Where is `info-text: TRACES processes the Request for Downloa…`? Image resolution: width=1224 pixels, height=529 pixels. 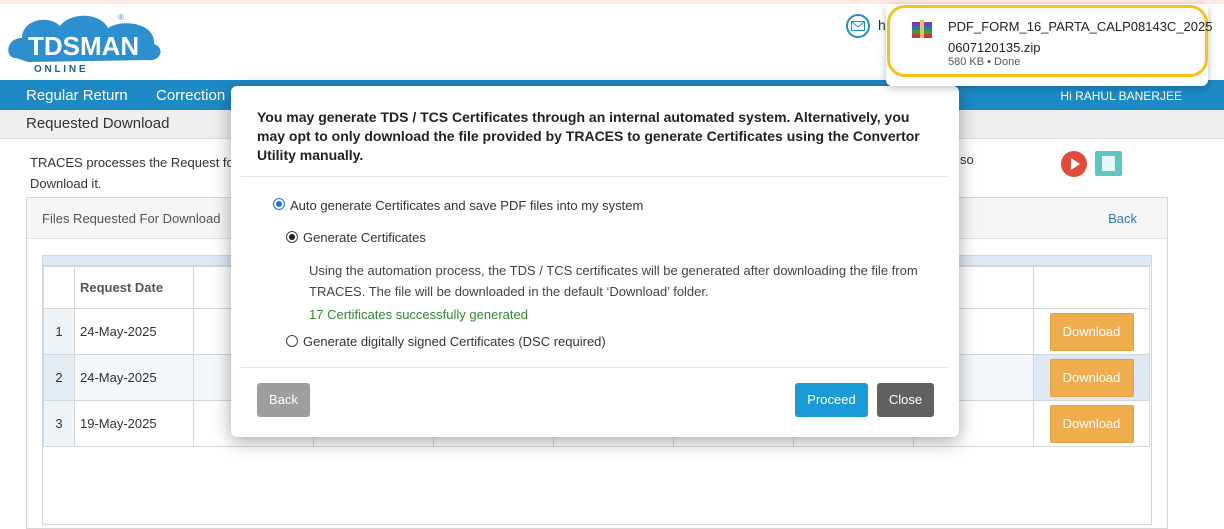
info-text: TRACES processes the Request for Downloa… is located at coordinates (135, 173).